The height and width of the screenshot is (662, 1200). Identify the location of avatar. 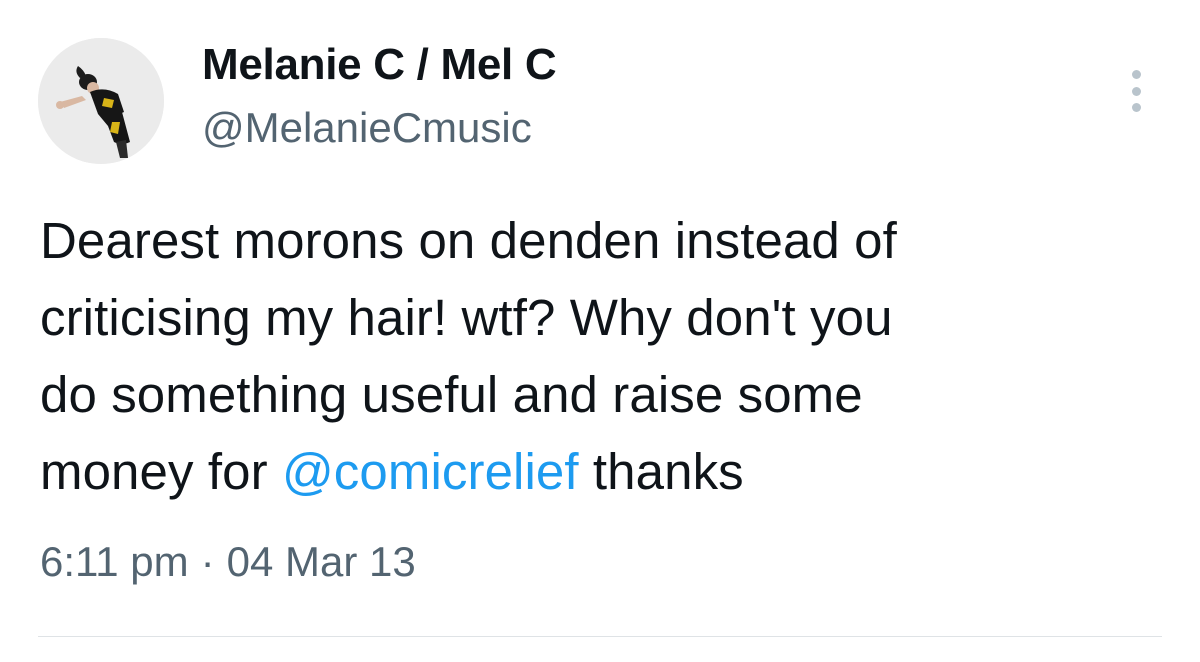
(101, 101).